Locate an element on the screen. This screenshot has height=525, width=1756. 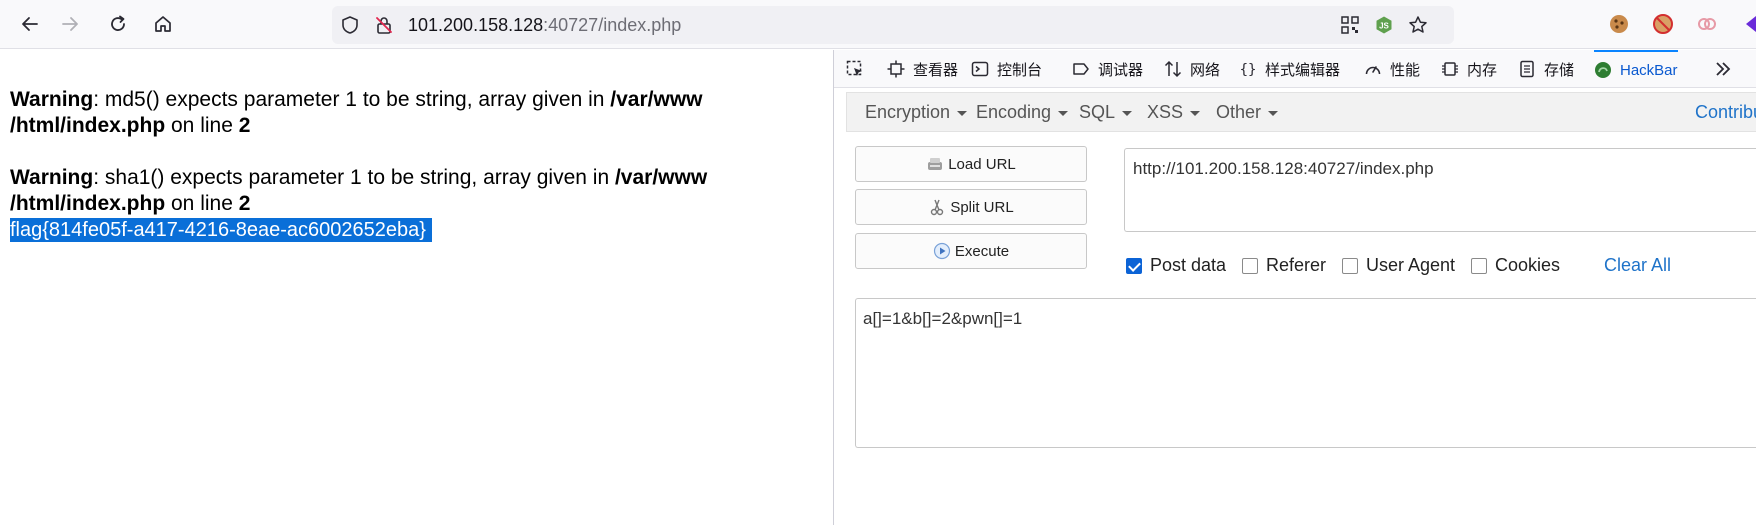
forward-button is located at coordinates (70, 24).